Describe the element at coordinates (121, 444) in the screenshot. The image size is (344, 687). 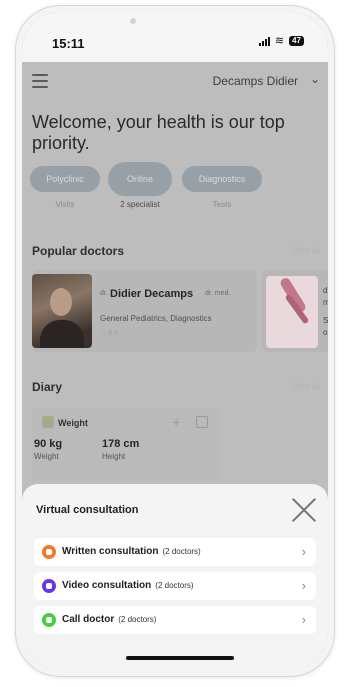
I see `height-value: 178 cm` at that location.